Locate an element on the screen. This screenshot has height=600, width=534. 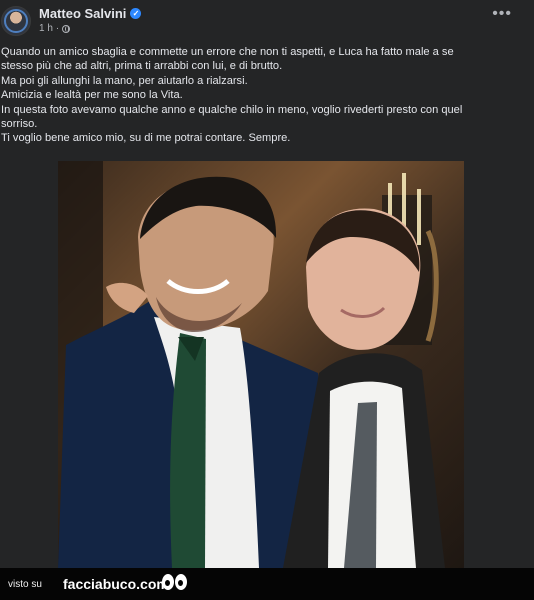
author-avatar is located at coordinates (16, 21).